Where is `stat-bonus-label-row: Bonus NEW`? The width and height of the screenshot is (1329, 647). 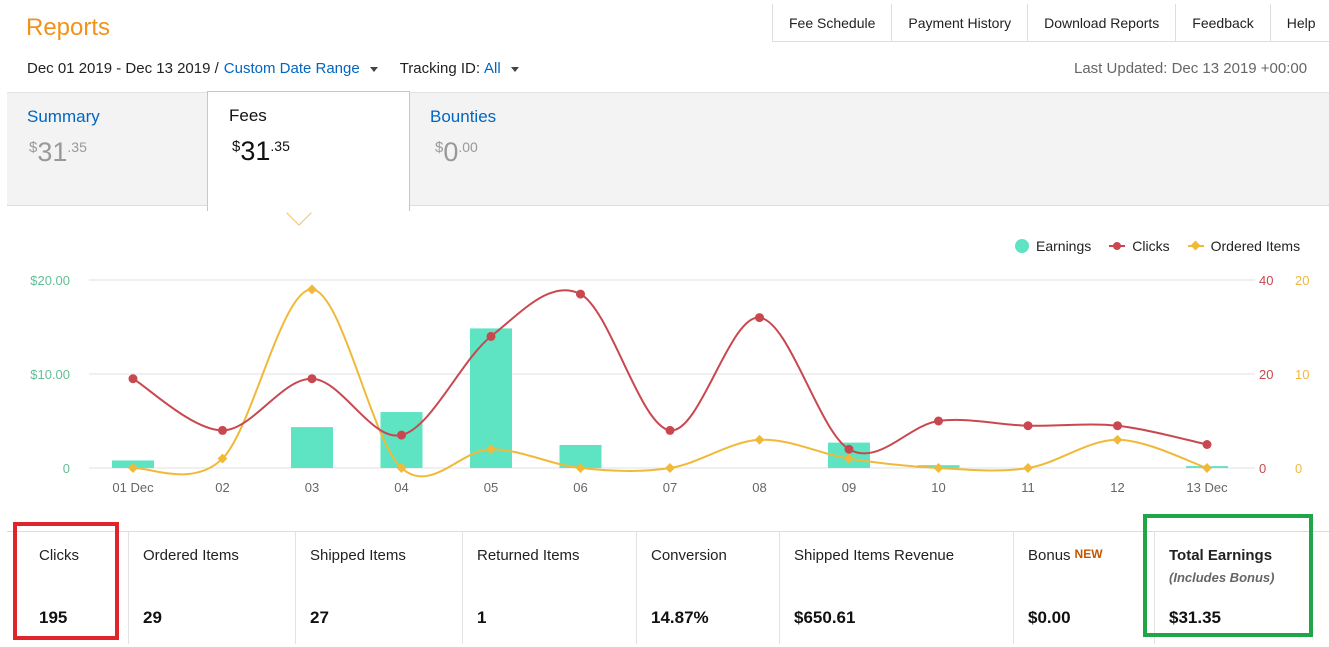
stat-bonus-label-row: Bonus NEW is located at coordinates (1065, 555).